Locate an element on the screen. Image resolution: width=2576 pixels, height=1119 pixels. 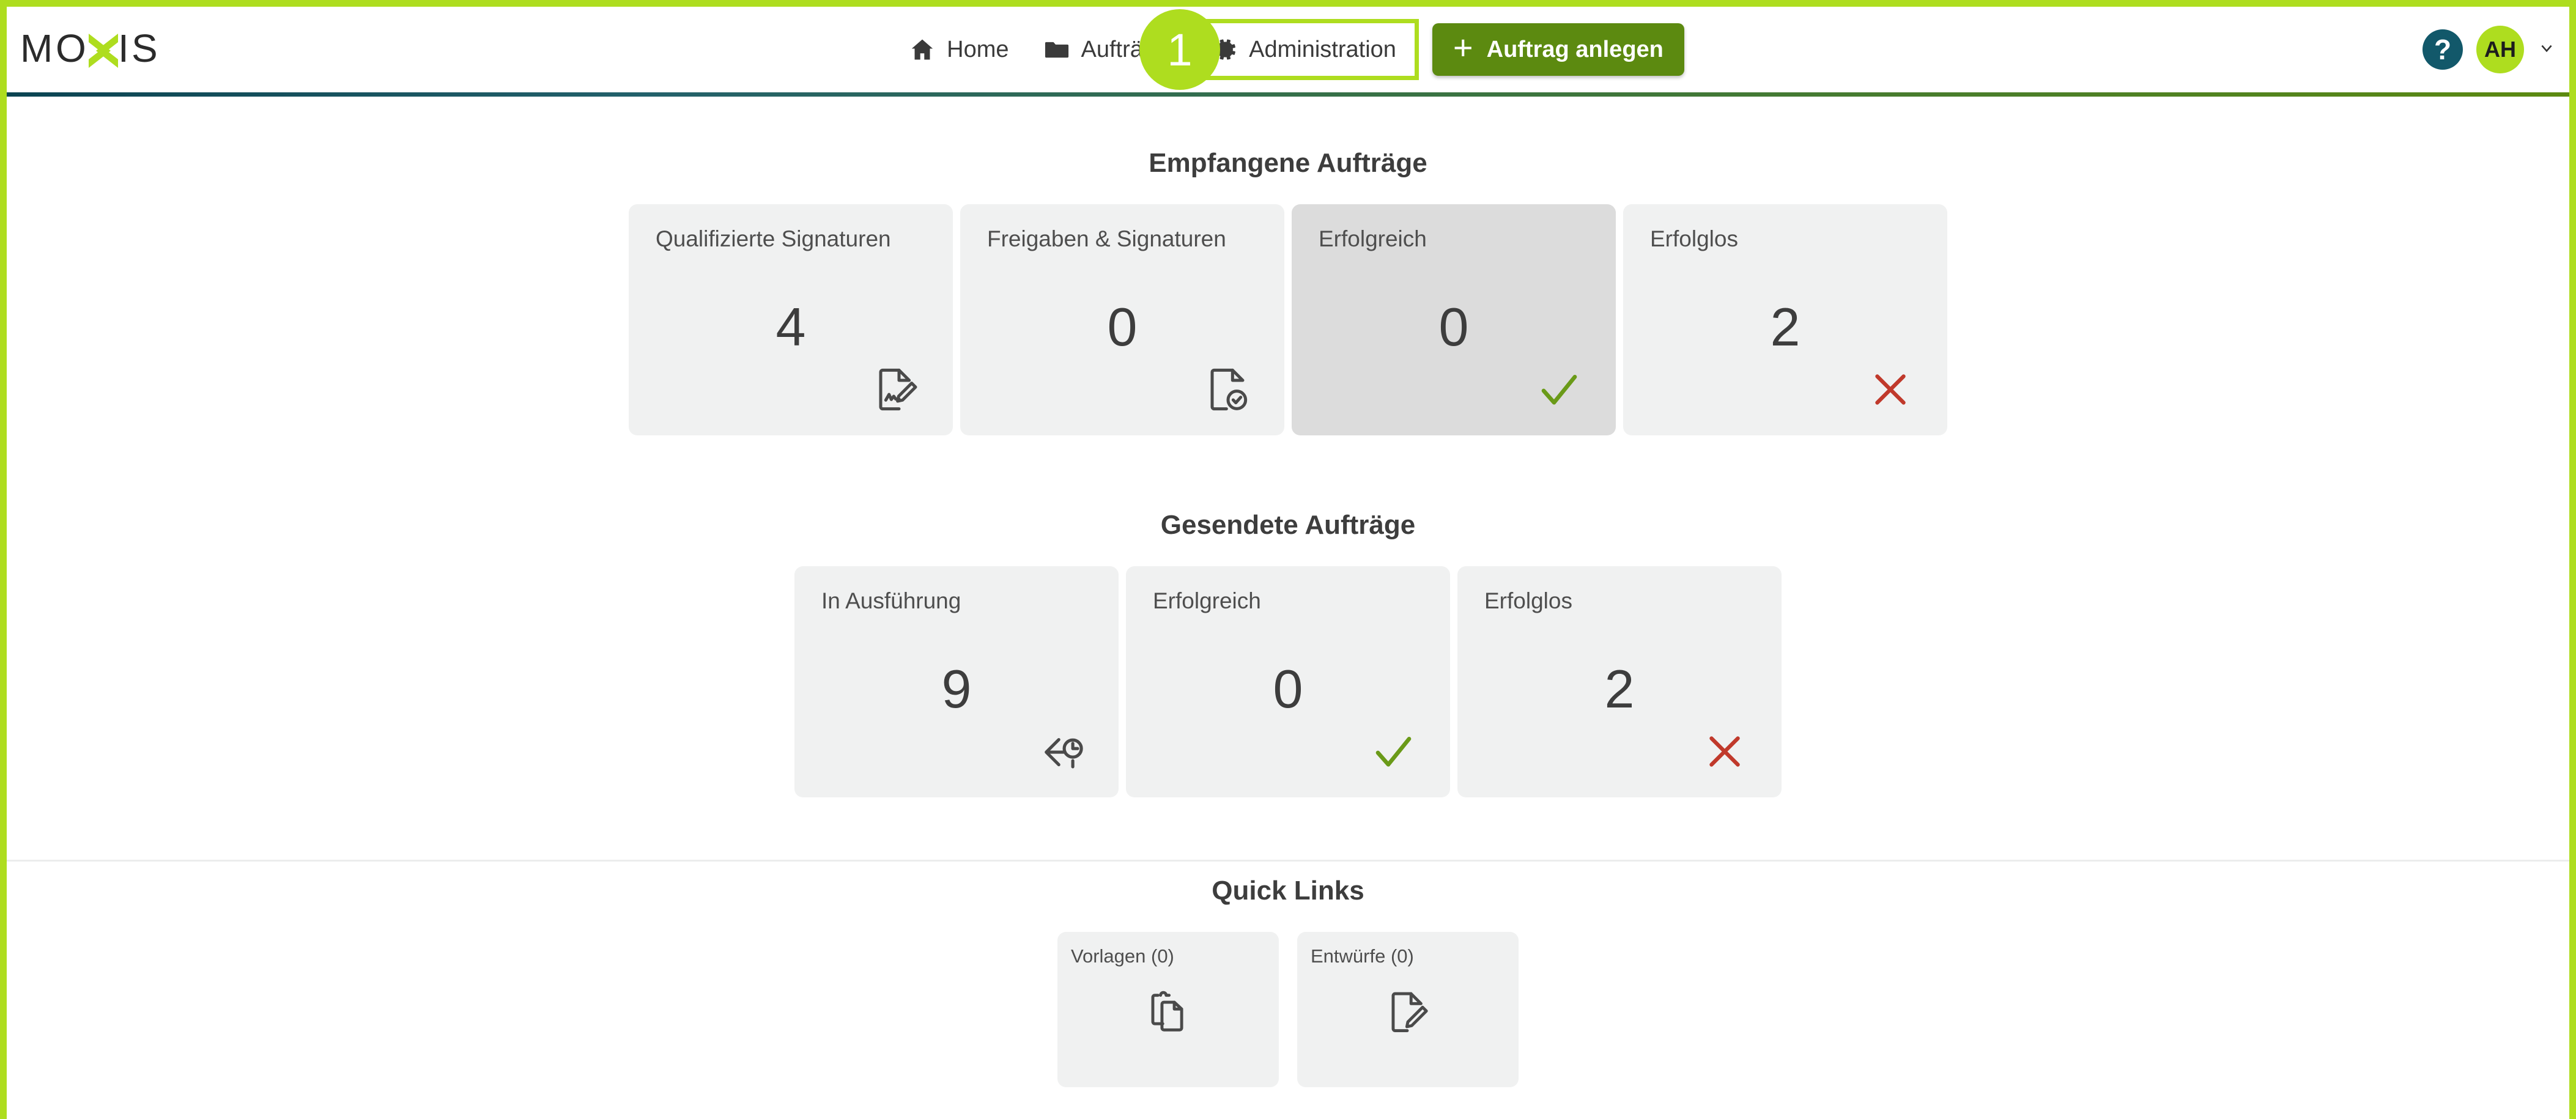
stat-card-value: 9 is located at coordinates (956, 689).